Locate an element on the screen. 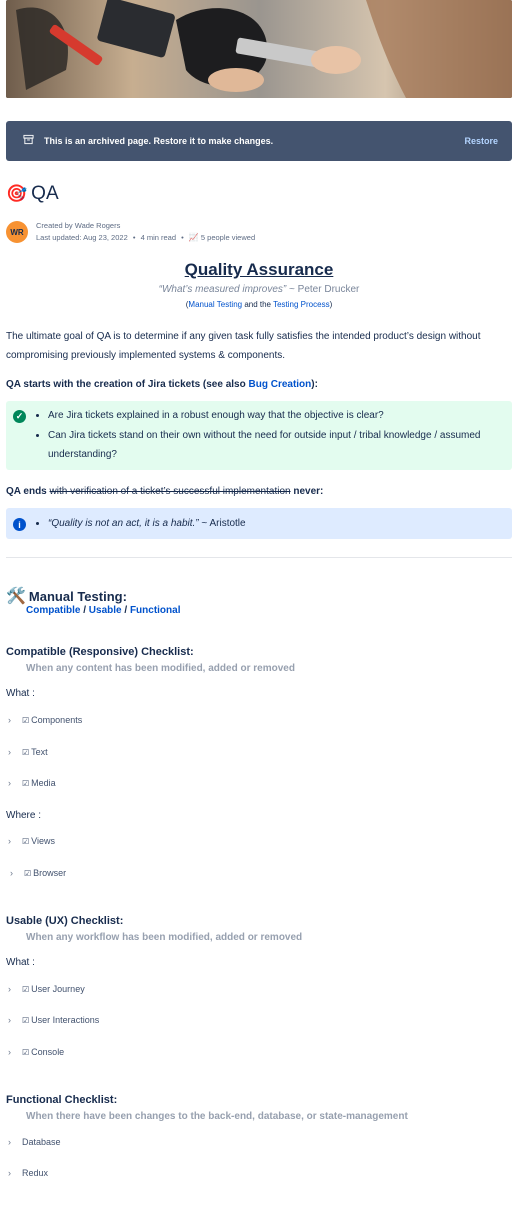  manual-testing-anchors: Compatible / Usable / Functional is located at coordinates (103, 610).